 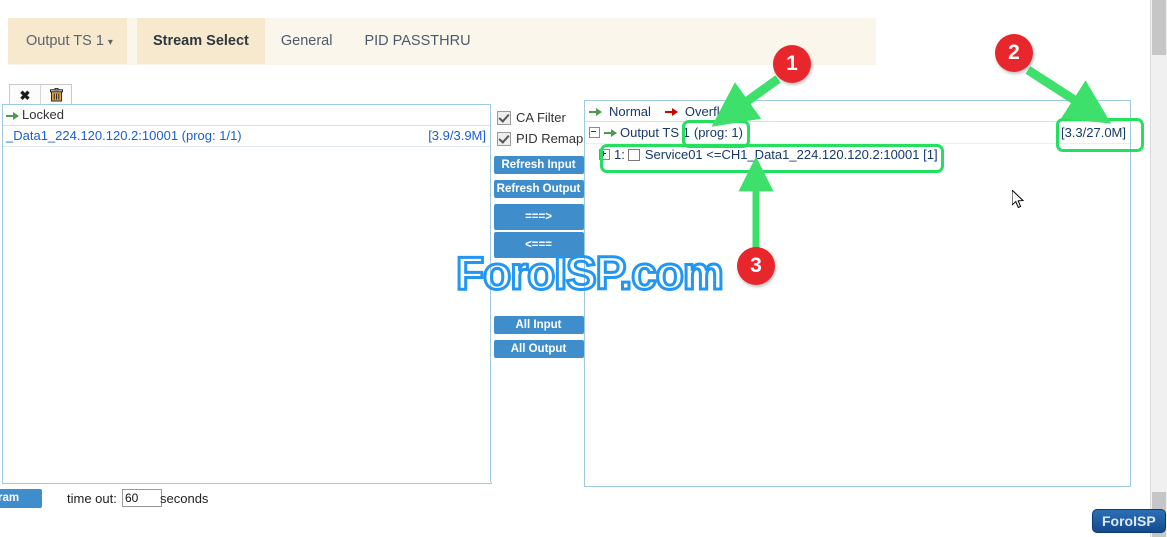 What do you see at coordinates (655, 132) in the screenshot?
I see `output-ts-root-label: Output TS 1` at bounding box center [655, 132].